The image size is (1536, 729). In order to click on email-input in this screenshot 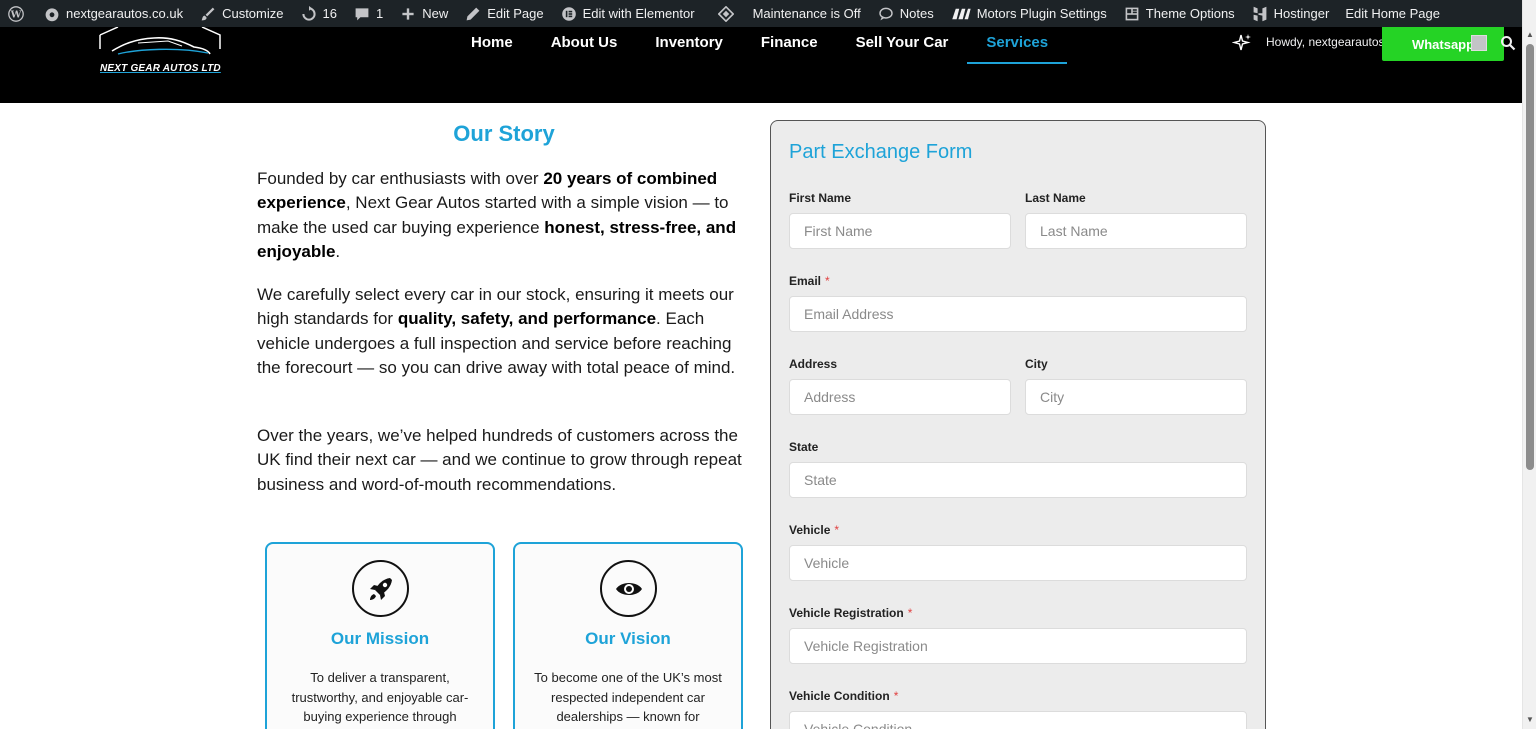, I will do `click(1018, 314)`.